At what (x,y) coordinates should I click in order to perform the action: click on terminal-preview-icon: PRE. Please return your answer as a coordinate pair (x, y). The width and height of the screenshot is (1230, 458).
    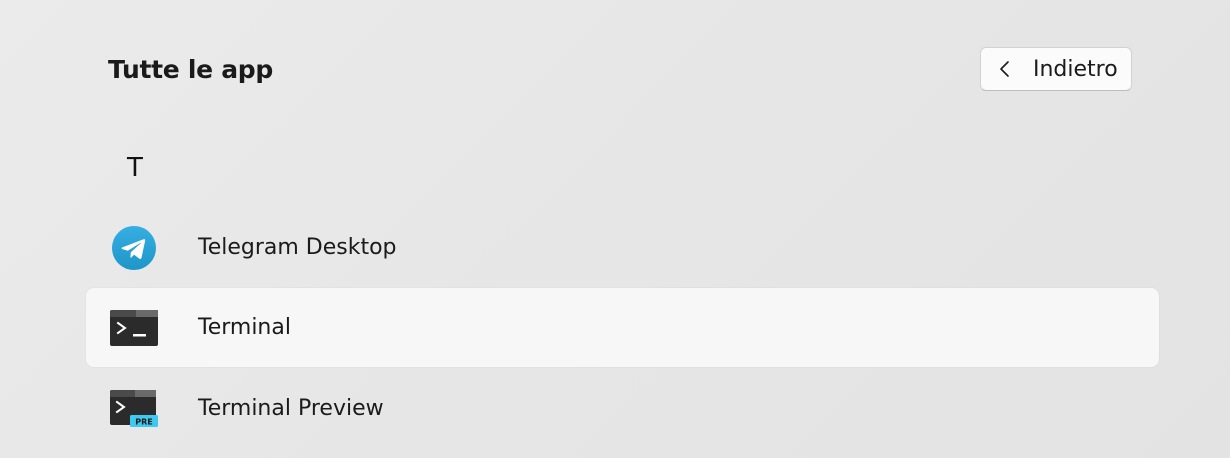
    Looking at the image, I should click on (134, 408).